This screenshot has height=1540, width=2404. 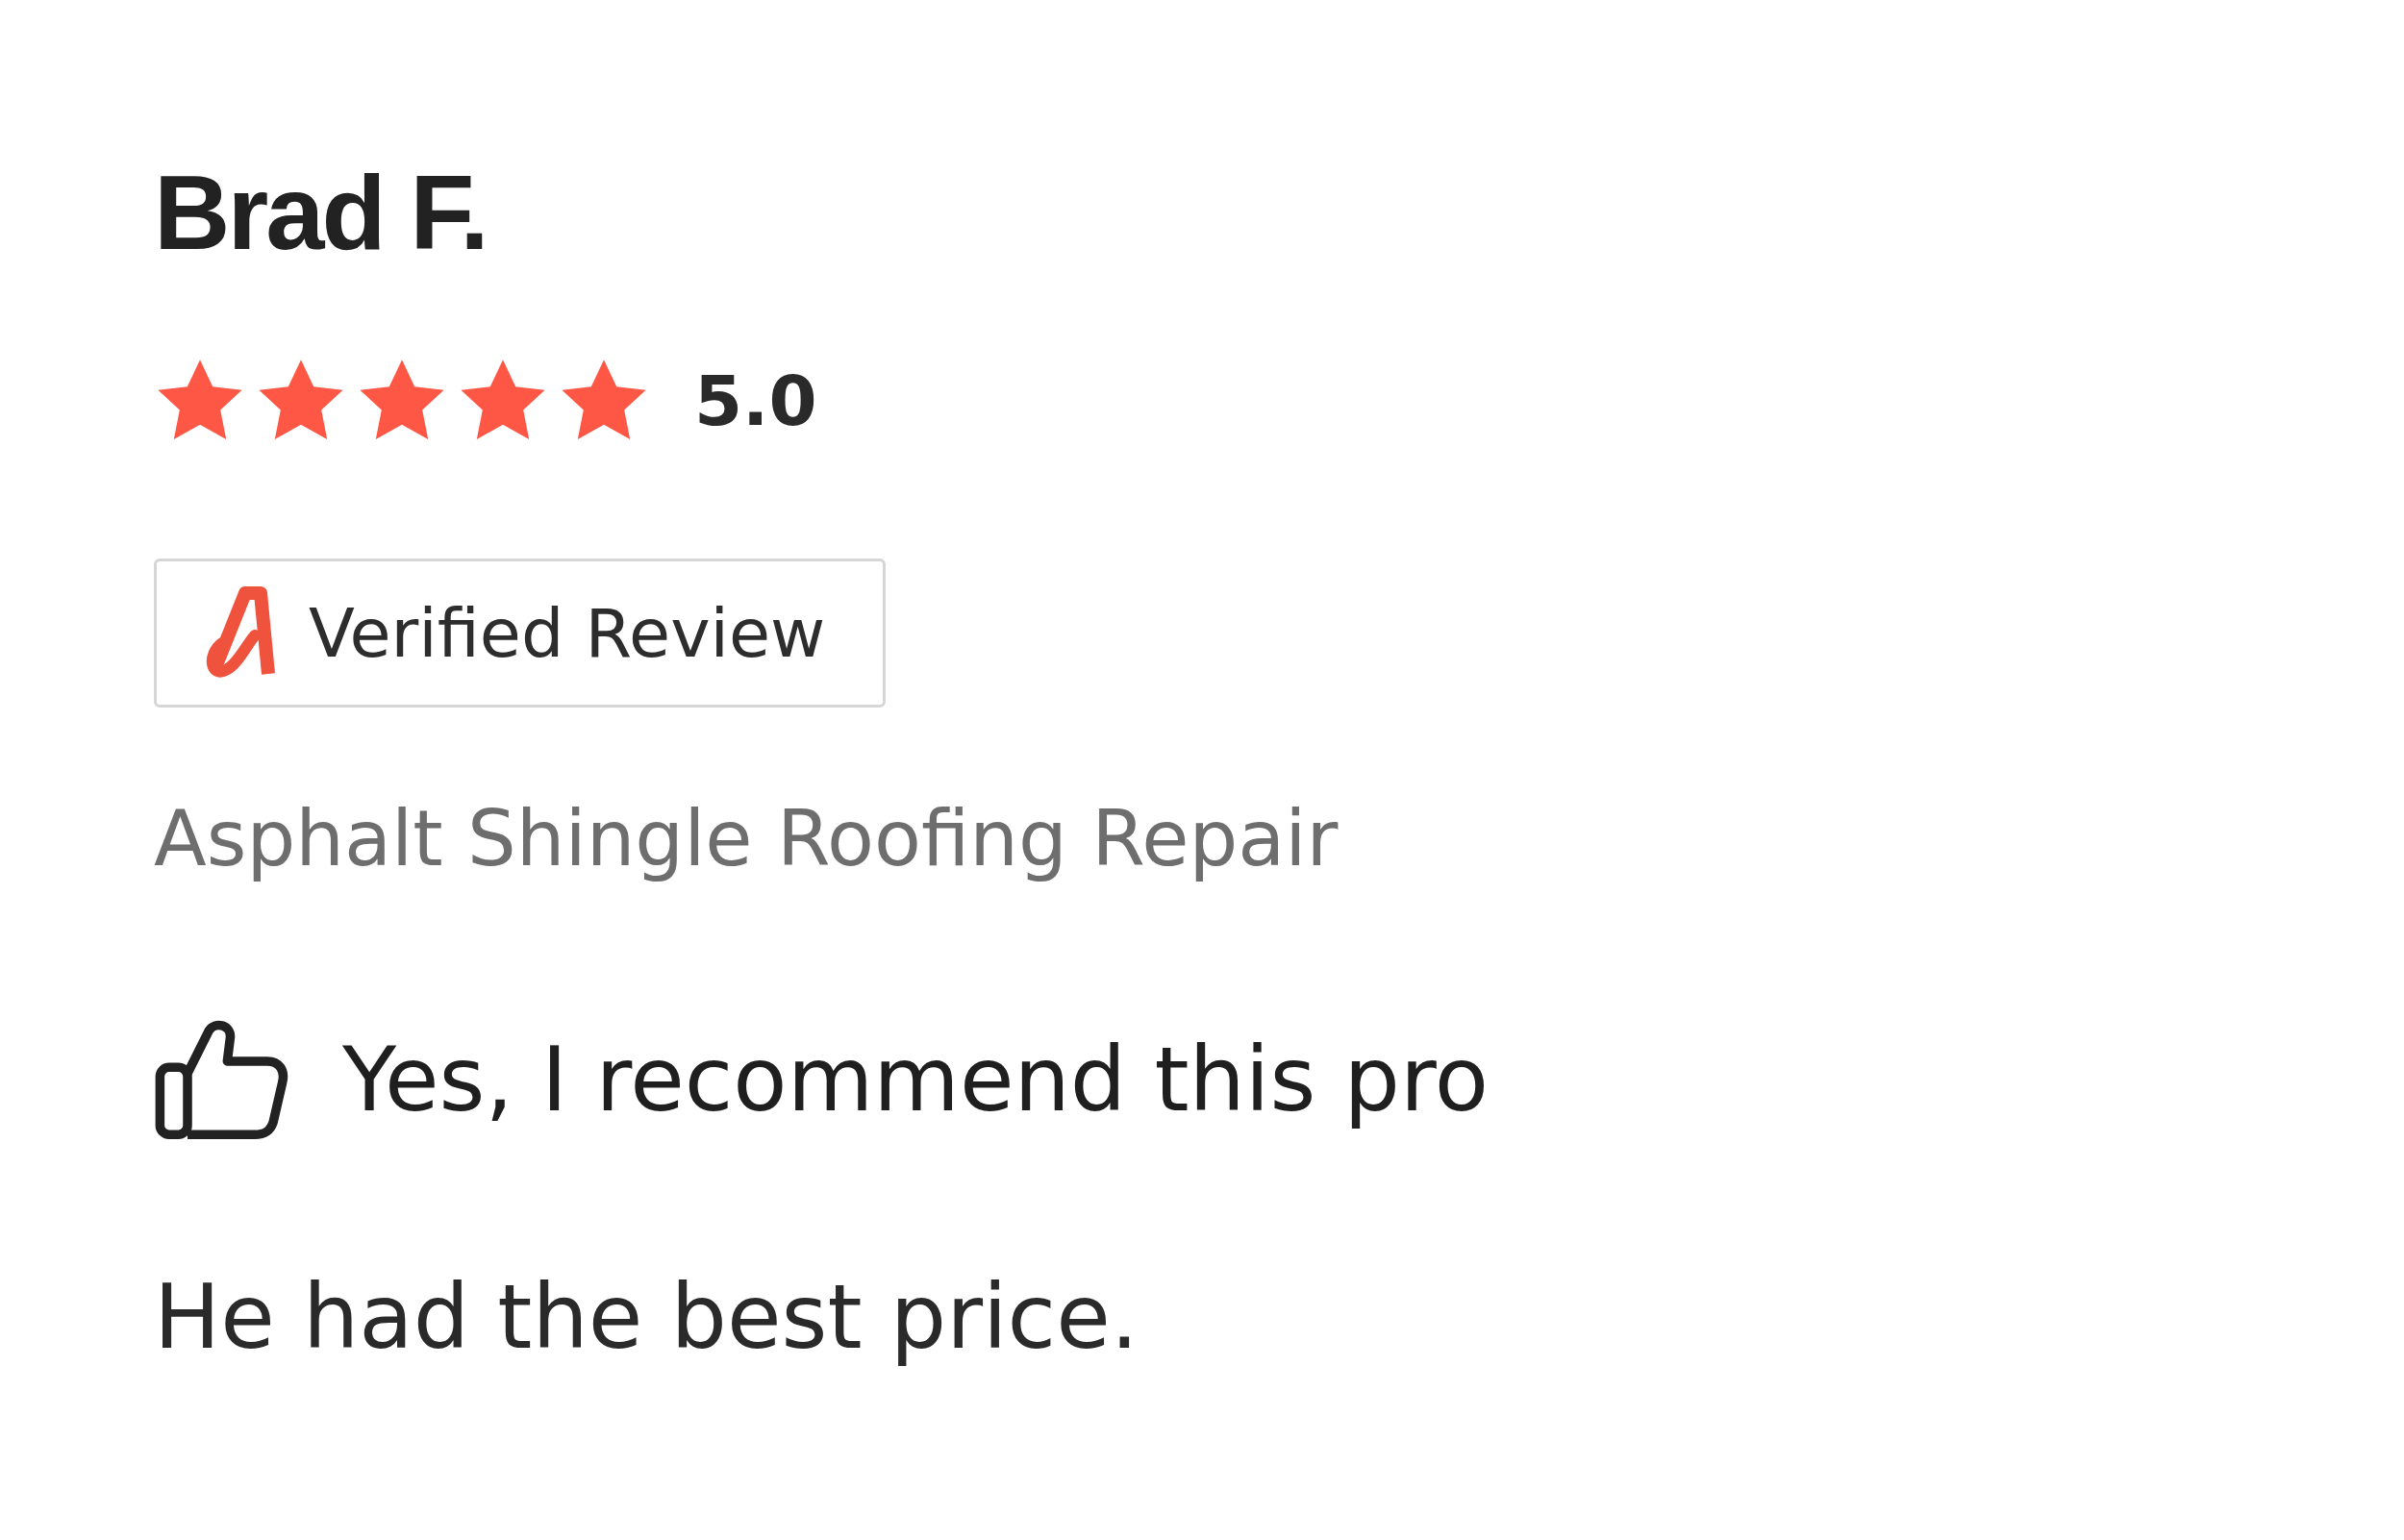 What do you see at coordinates (567, 633) in the screenshot?
I see `badge-label: Verified Review` at bounding box center [567, 633].